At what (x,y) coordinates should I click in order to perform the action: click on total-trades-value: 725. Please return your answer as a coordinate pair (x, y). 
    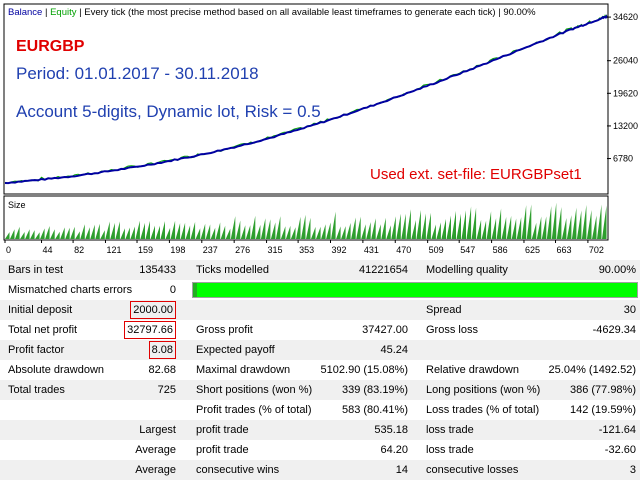
    Looking at the image, I should click on (166, 390).